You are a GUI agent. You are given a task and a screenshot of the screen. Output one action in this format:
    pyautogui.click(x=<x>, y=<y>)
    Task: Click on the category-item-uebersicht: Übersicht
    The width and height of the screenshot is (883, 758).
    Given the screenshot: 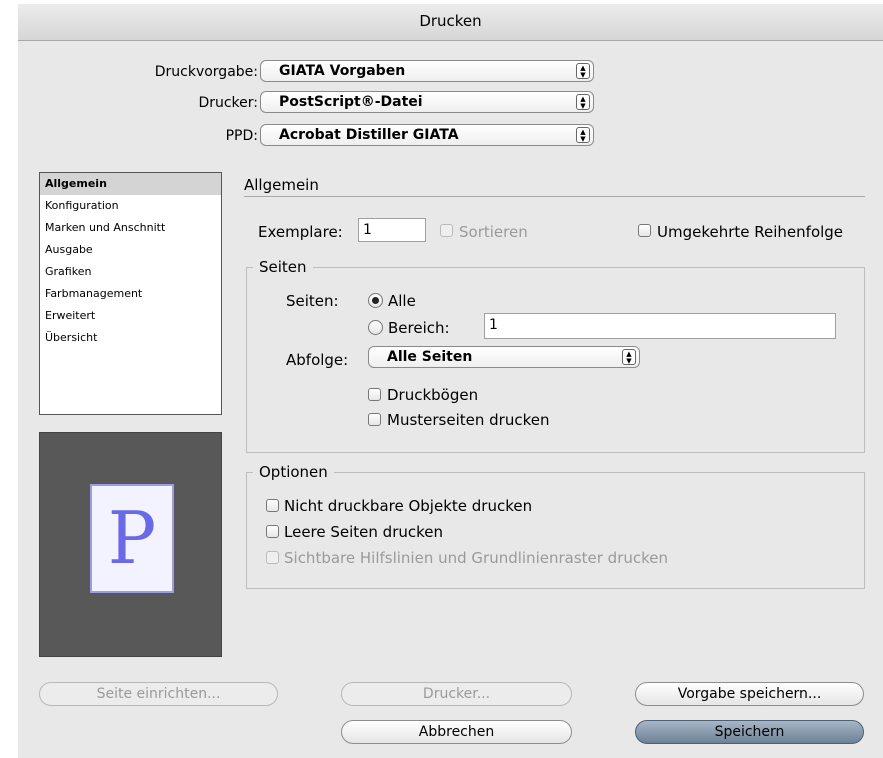 What is the action you would take?
    pyautogui.click(x=130, y=338)
    